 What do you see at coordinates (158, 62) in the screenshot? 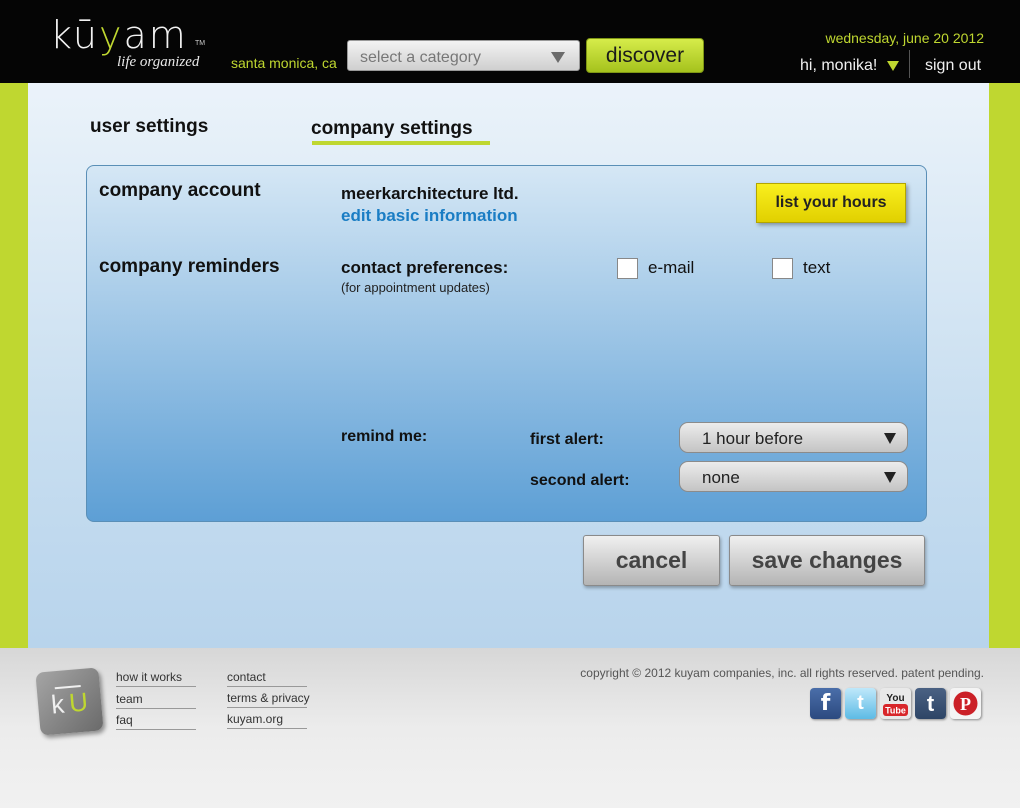
I see `logo-tagline: life organized` at bounding box center [158, 62].